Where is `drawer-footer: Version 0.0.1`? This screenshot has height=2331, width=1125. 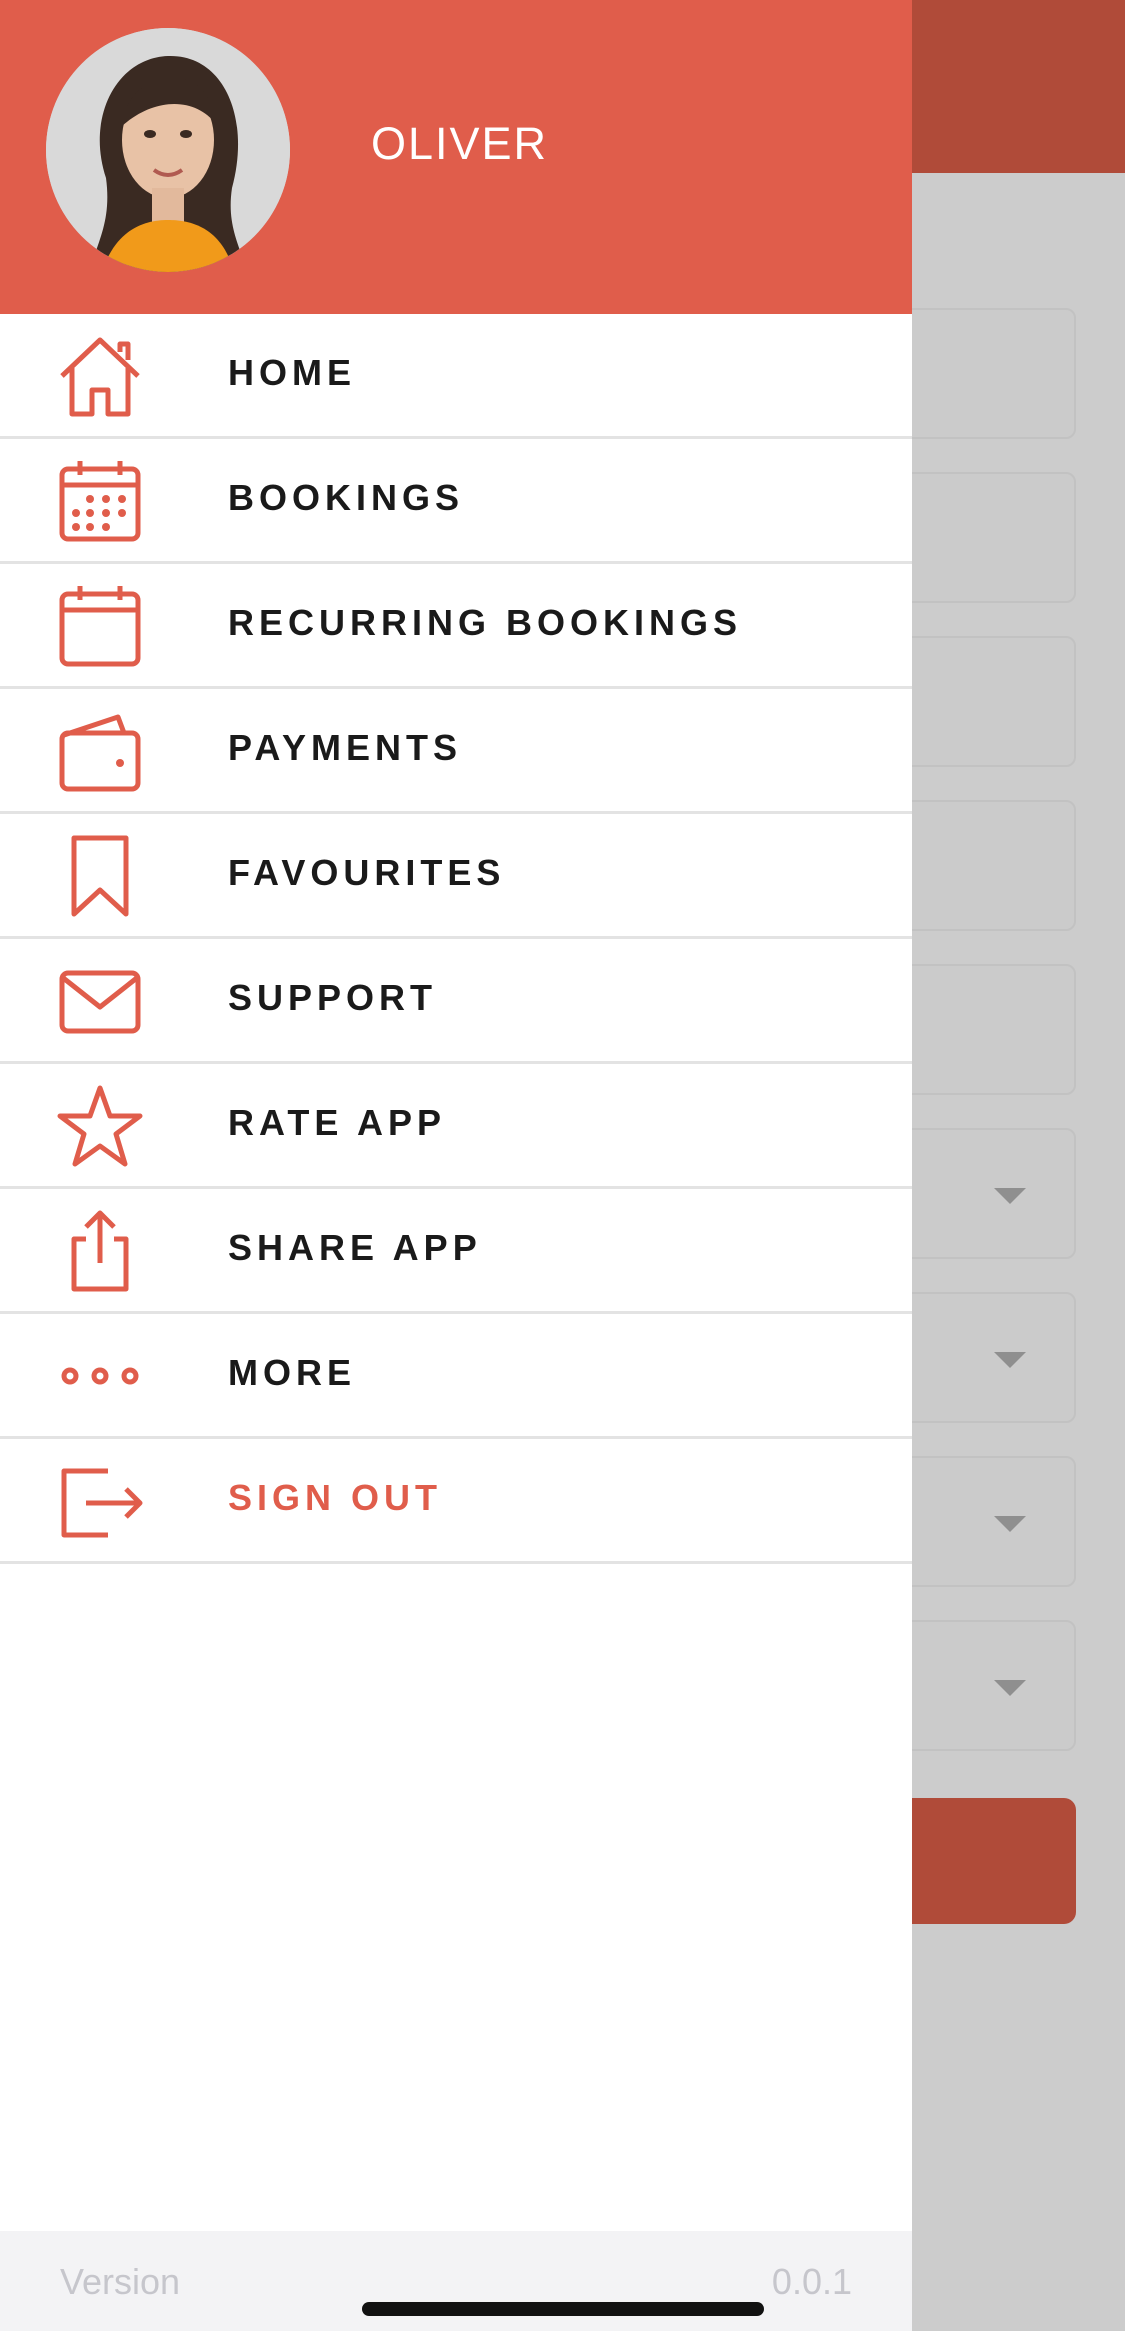 drawer-footer: Version 0.0.1 is located at coordinates (456, 2281).